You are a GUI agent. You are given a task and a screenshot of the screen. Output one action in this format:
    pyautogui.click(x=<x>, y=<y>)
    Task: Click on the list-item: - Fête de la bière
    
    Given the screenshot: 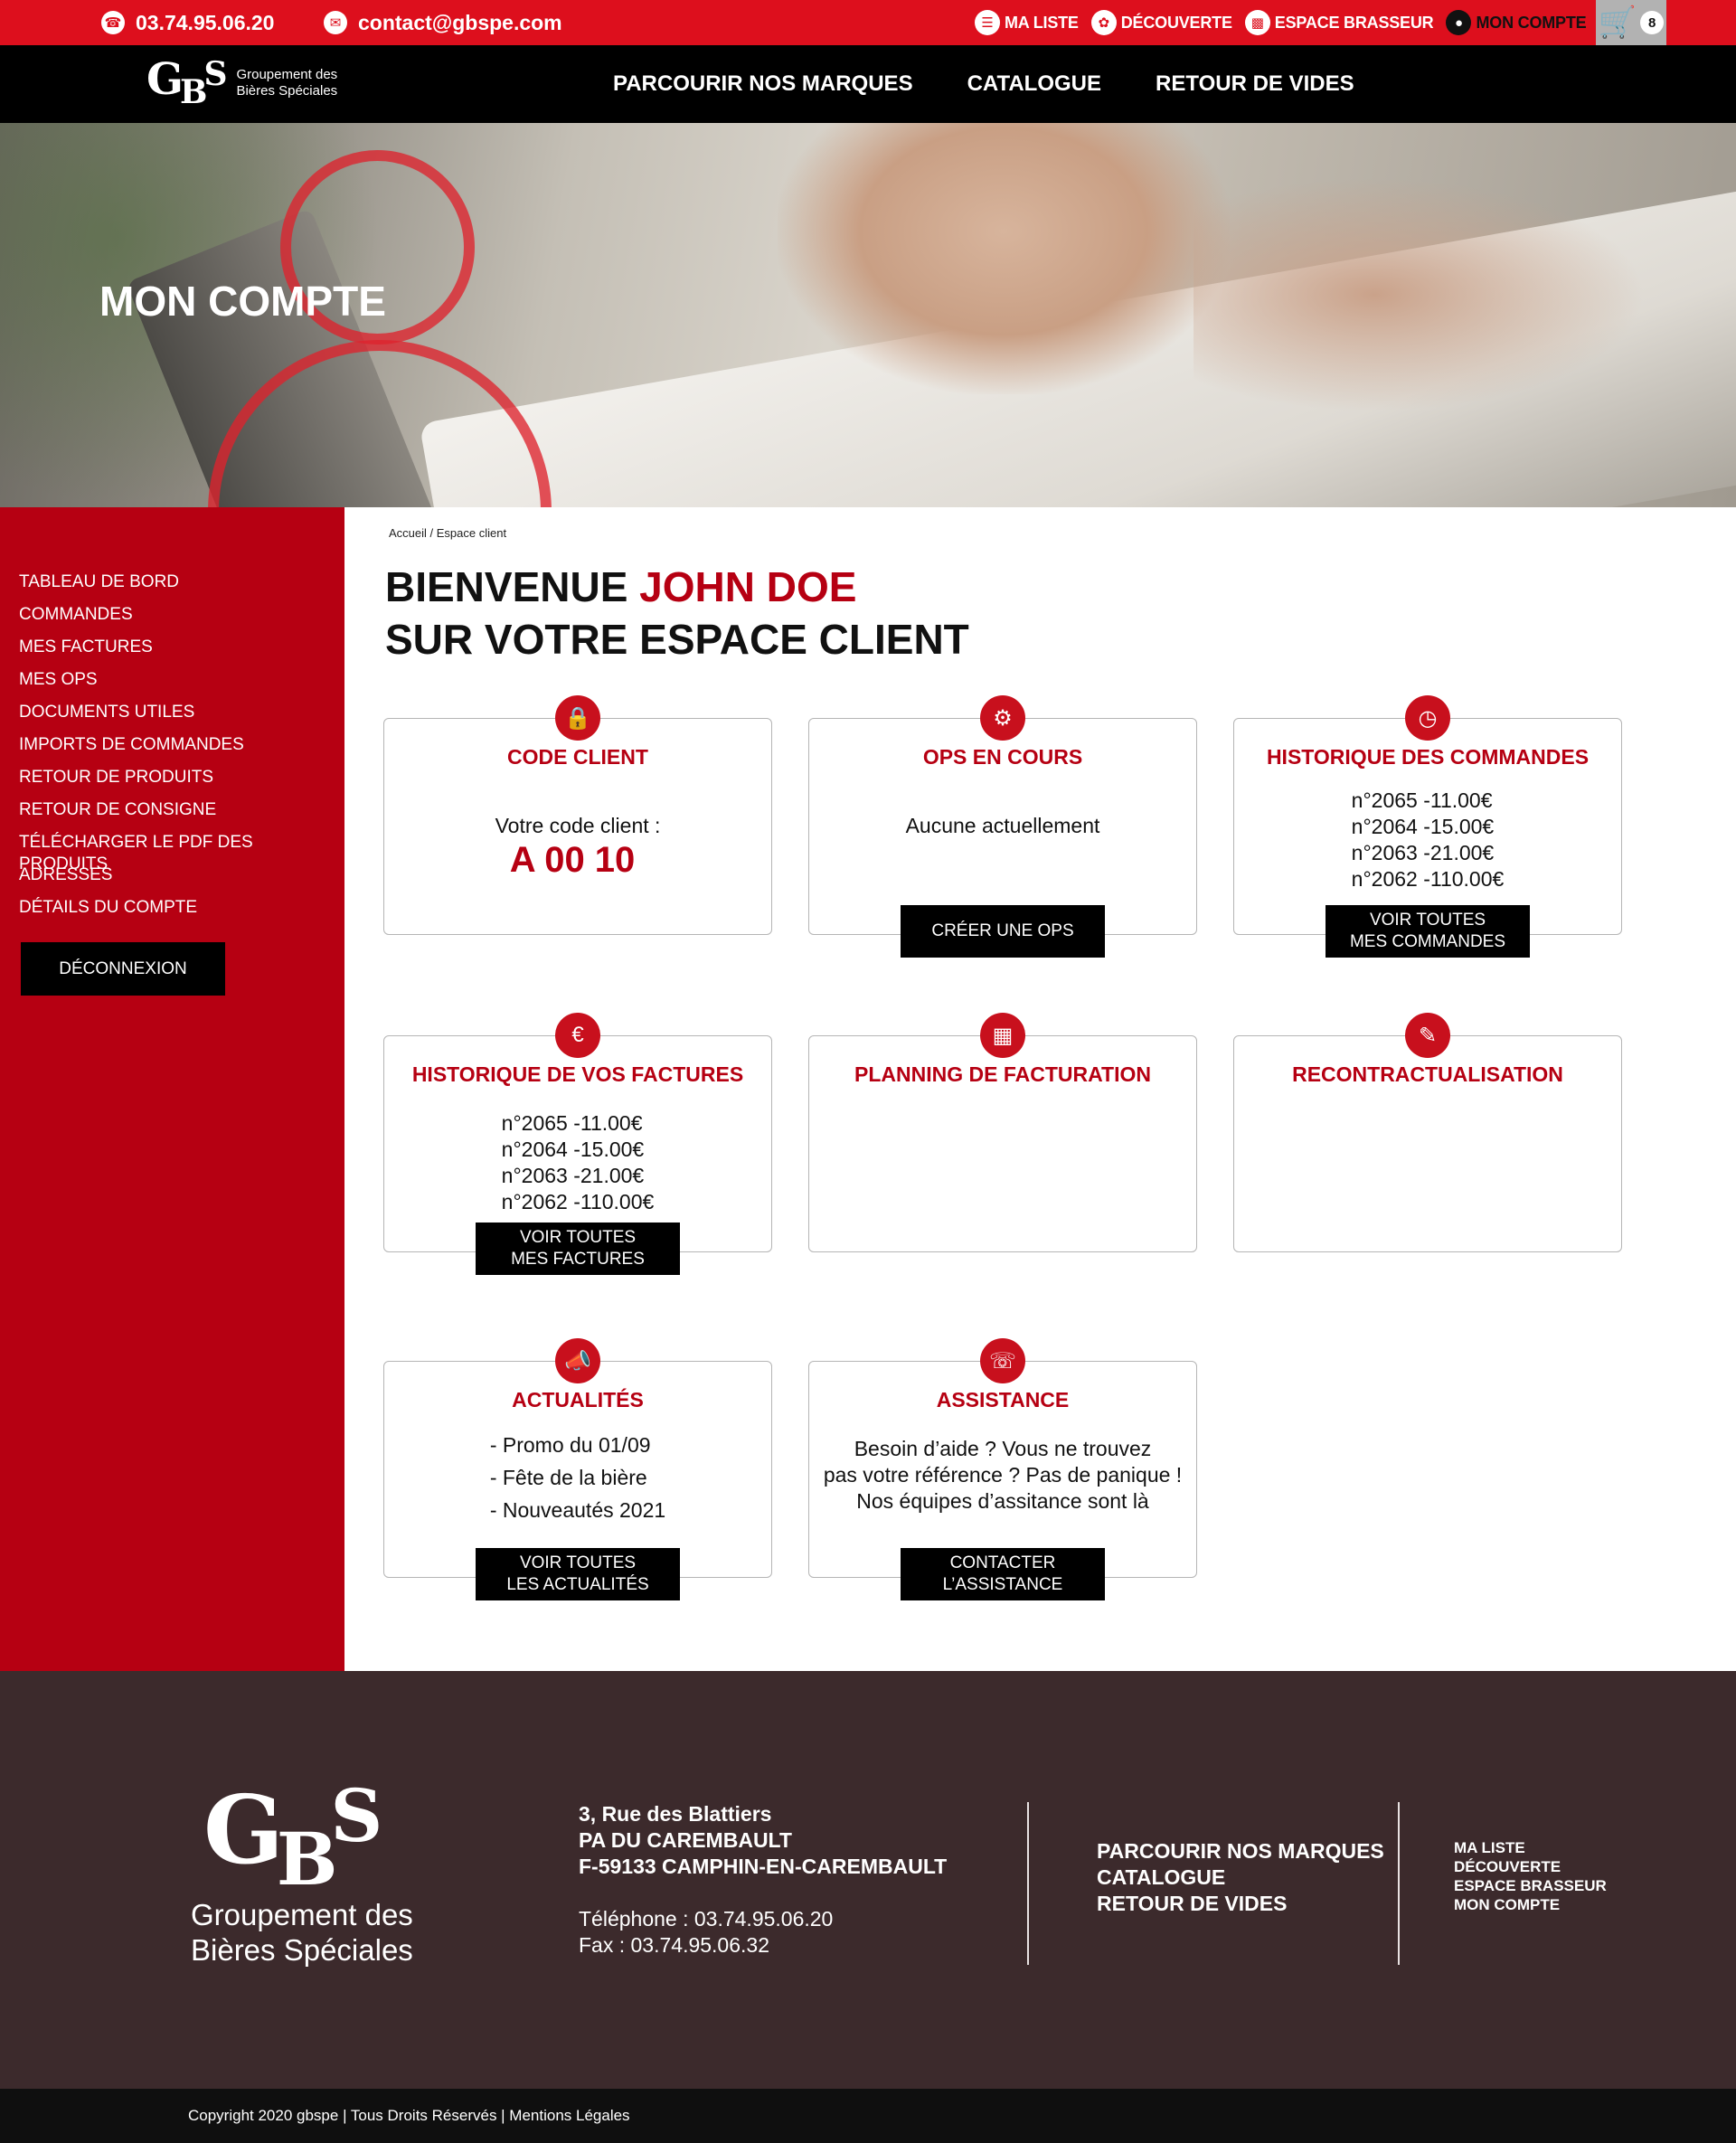 What is the action you would take?
    pyautogui.click(x=577, y=1477)
    